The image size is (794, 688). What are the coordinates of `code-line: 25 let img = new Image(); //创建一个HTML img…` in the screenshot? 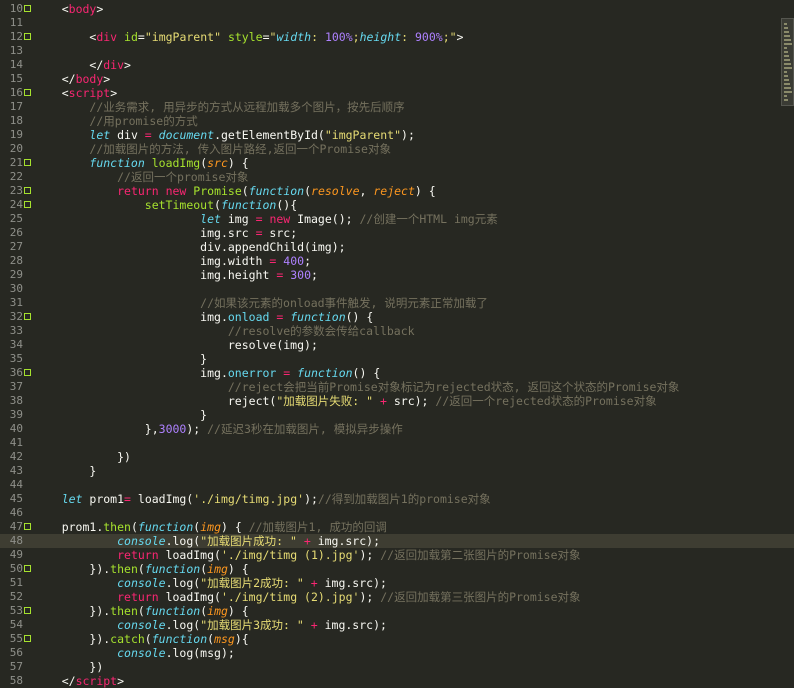 It's located at (397, 219).